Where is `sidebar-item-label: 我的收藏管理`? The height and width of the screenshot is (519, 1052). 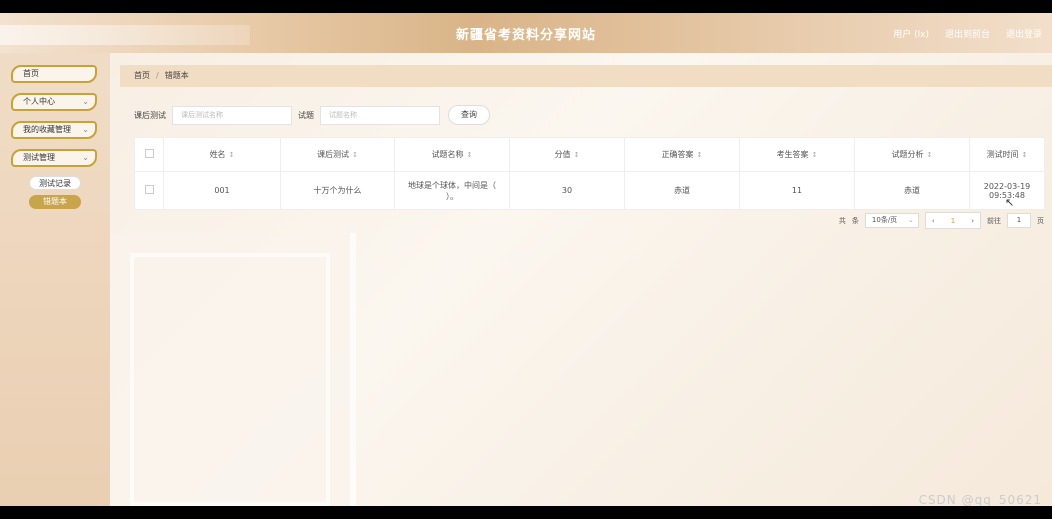
sidebar-item-label: 我的收藏管理 is located at coordinates (47, 129).